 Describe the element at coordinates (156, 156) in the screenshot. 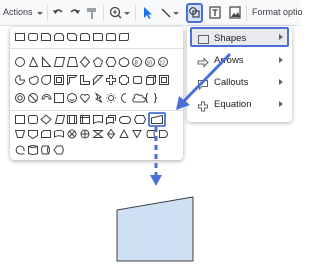

I see `dashed-down-arrow-icon` at that location.